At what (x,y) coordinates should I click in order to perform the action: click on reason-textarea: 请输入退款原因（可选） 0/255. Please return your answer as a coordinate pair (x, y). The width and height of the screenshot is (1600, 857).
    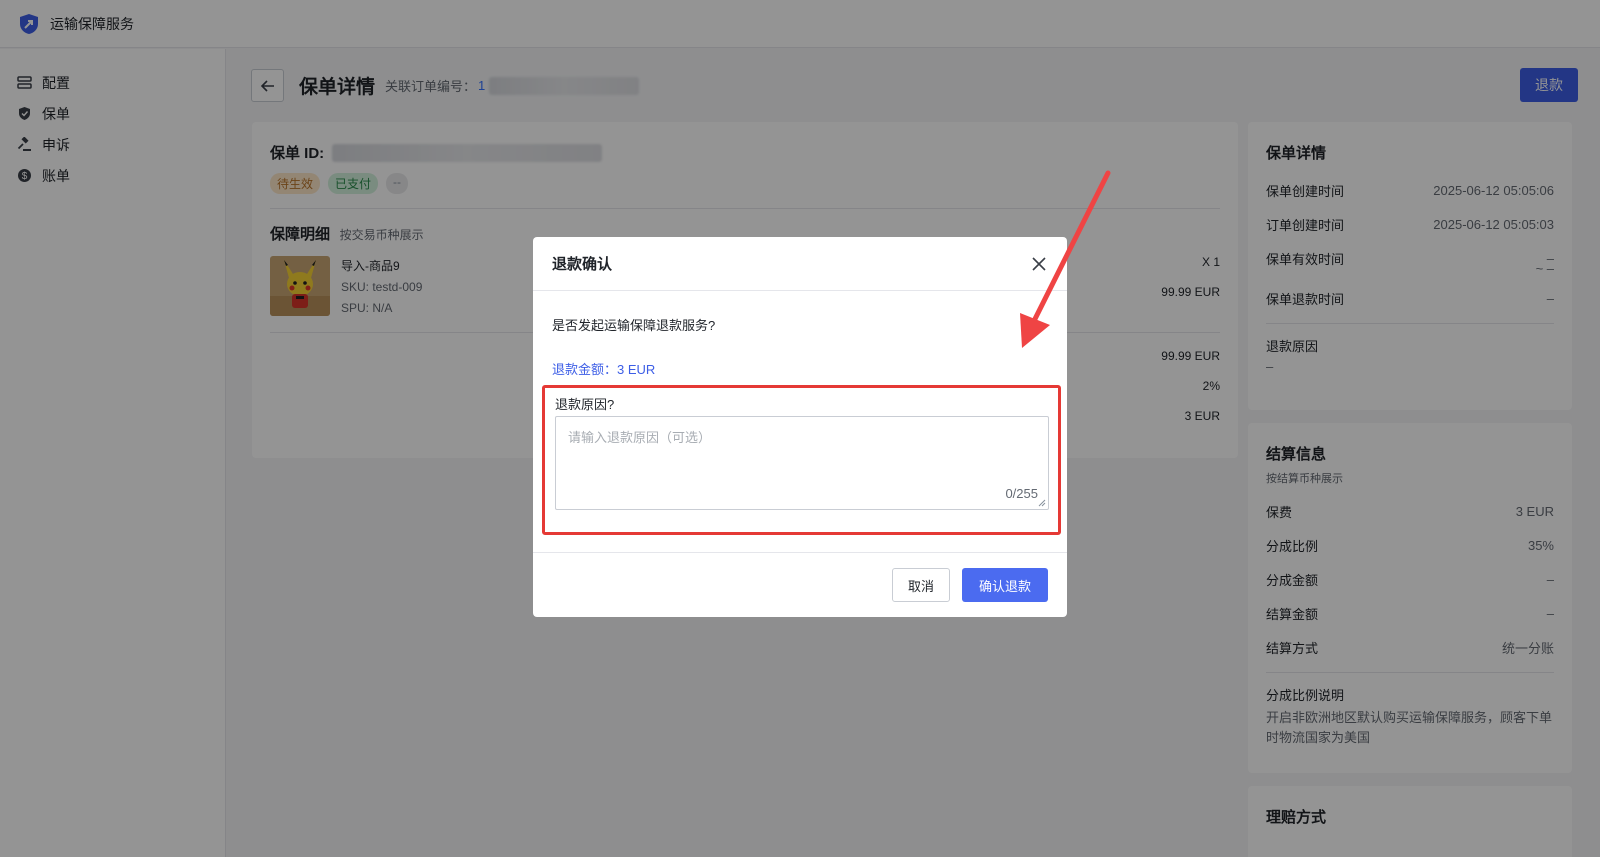
    Looking at the image, I should click on (802, 463).